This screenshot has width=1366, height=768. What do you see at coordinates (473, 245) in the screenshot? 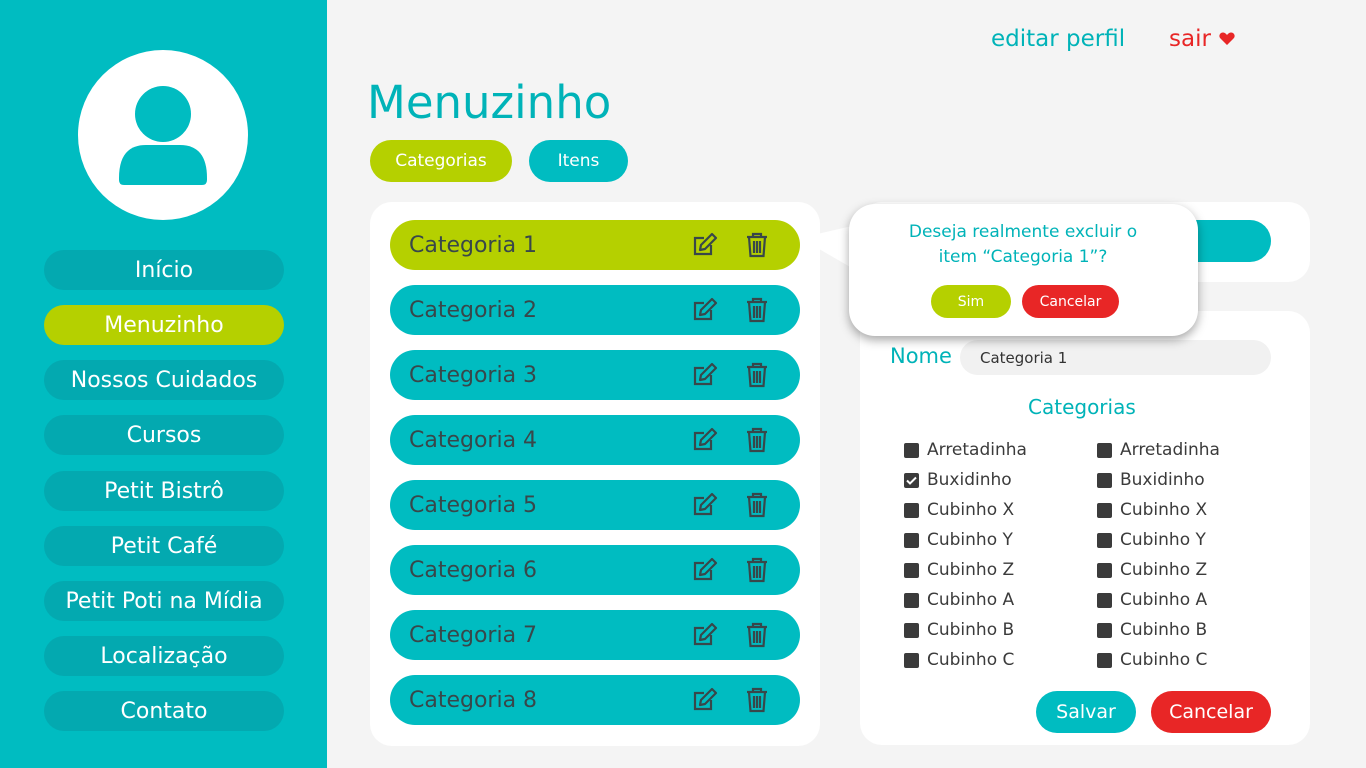
I see `category-label: Categoria 1` at bounding box center [473, 245].